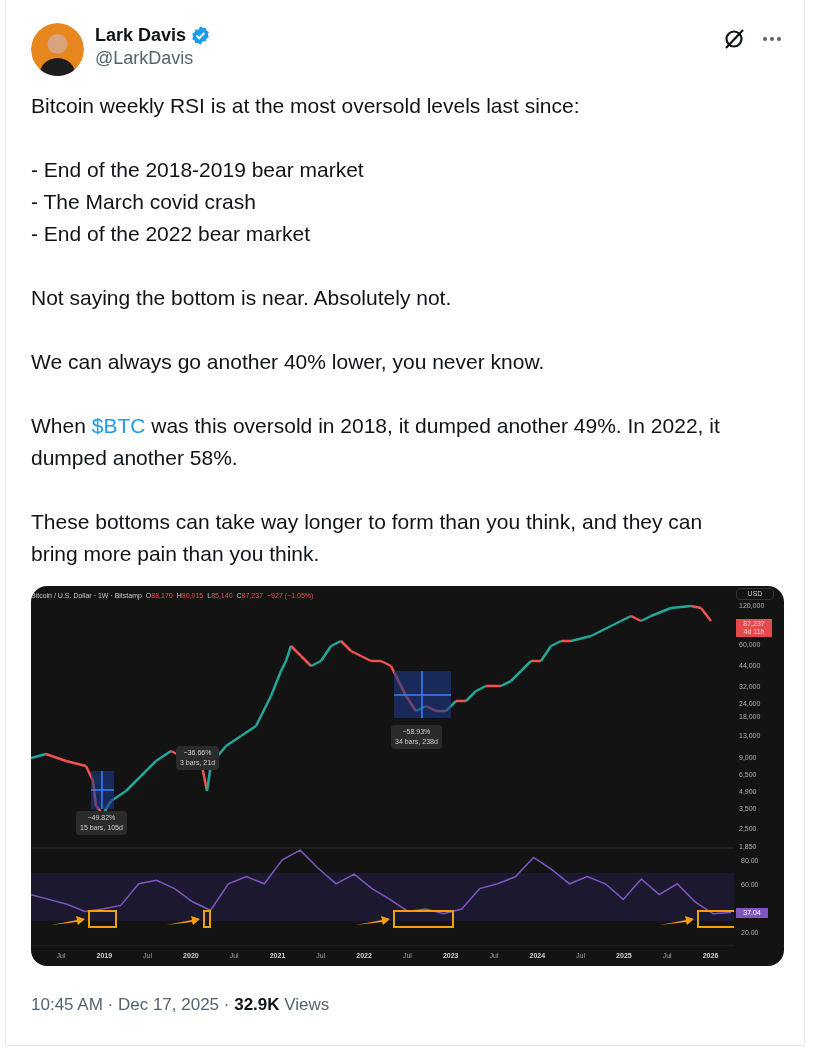 The width and height of the screenshot is (814, 1049). I want to click on post-text: We can always go another 40% lower, you never know., so click(288, 362).